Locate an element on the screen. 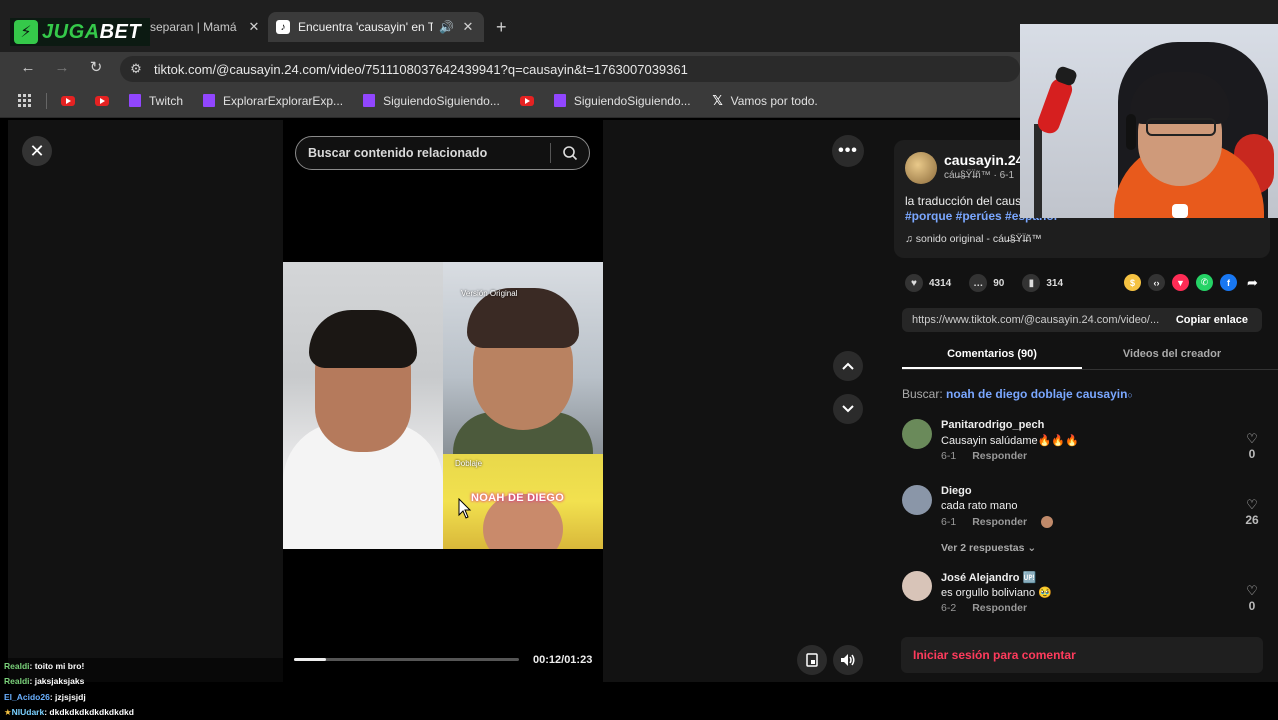 This screenshot has height=720, width=1278. reload-icon: ↻ is located at coordinates (96, 68).